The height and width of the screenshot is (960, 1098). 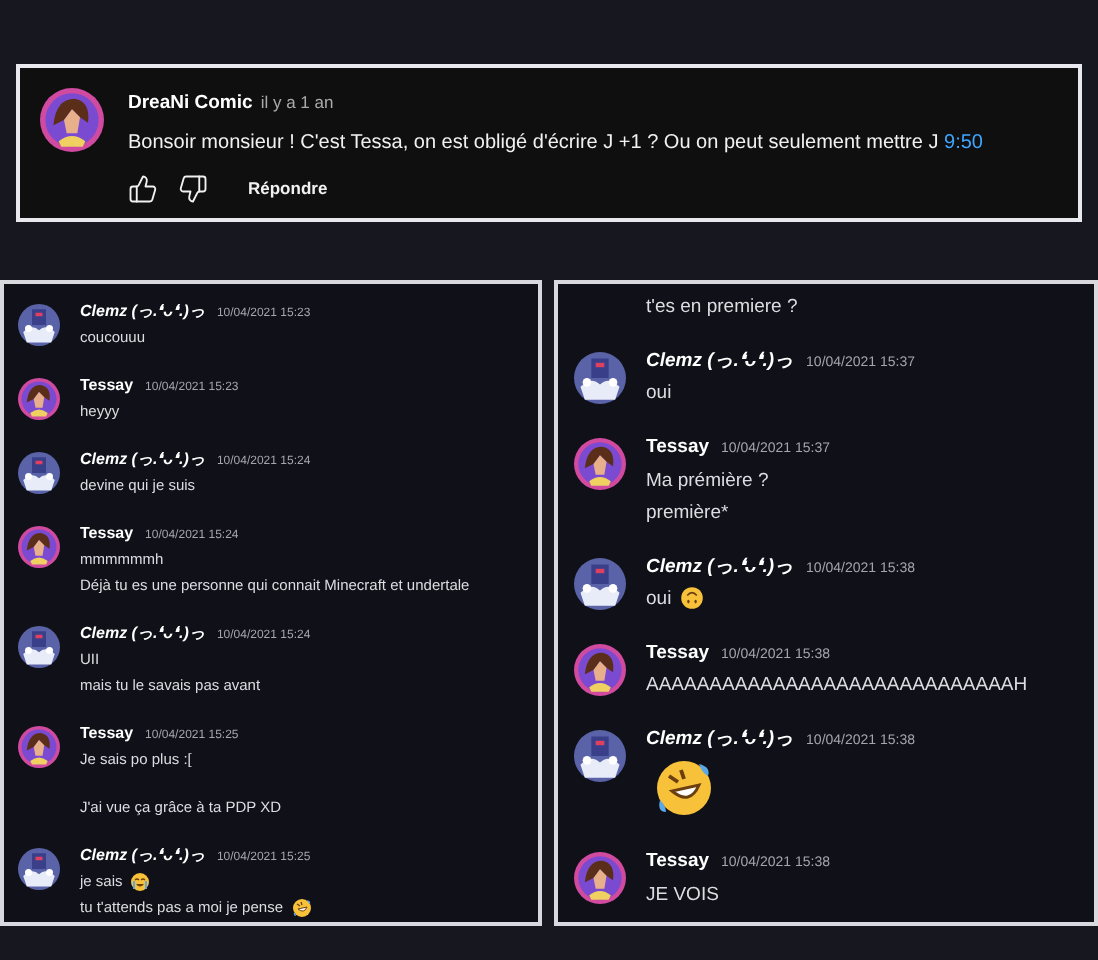 I want to click on message-text: JE VOIS, so click(x=682, y=894).